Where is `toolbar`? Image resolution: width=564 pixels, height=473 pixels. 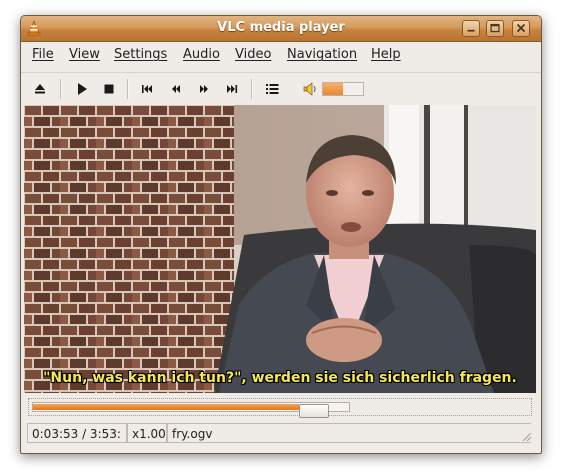 toolbar is located at coordinates (281, 88).